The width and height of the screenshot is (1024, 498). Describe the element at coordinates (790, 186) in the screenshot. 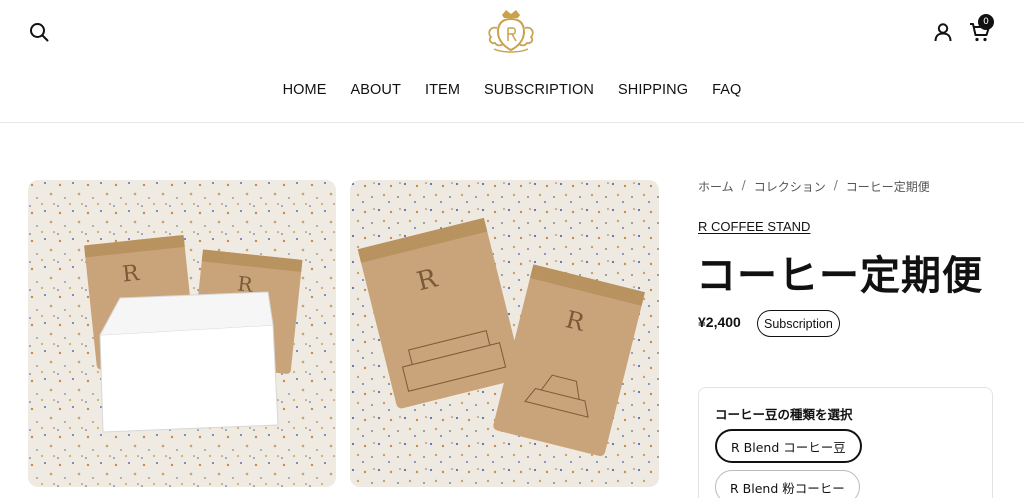

I see `breadcrumb-collections: コレクション` at that location.